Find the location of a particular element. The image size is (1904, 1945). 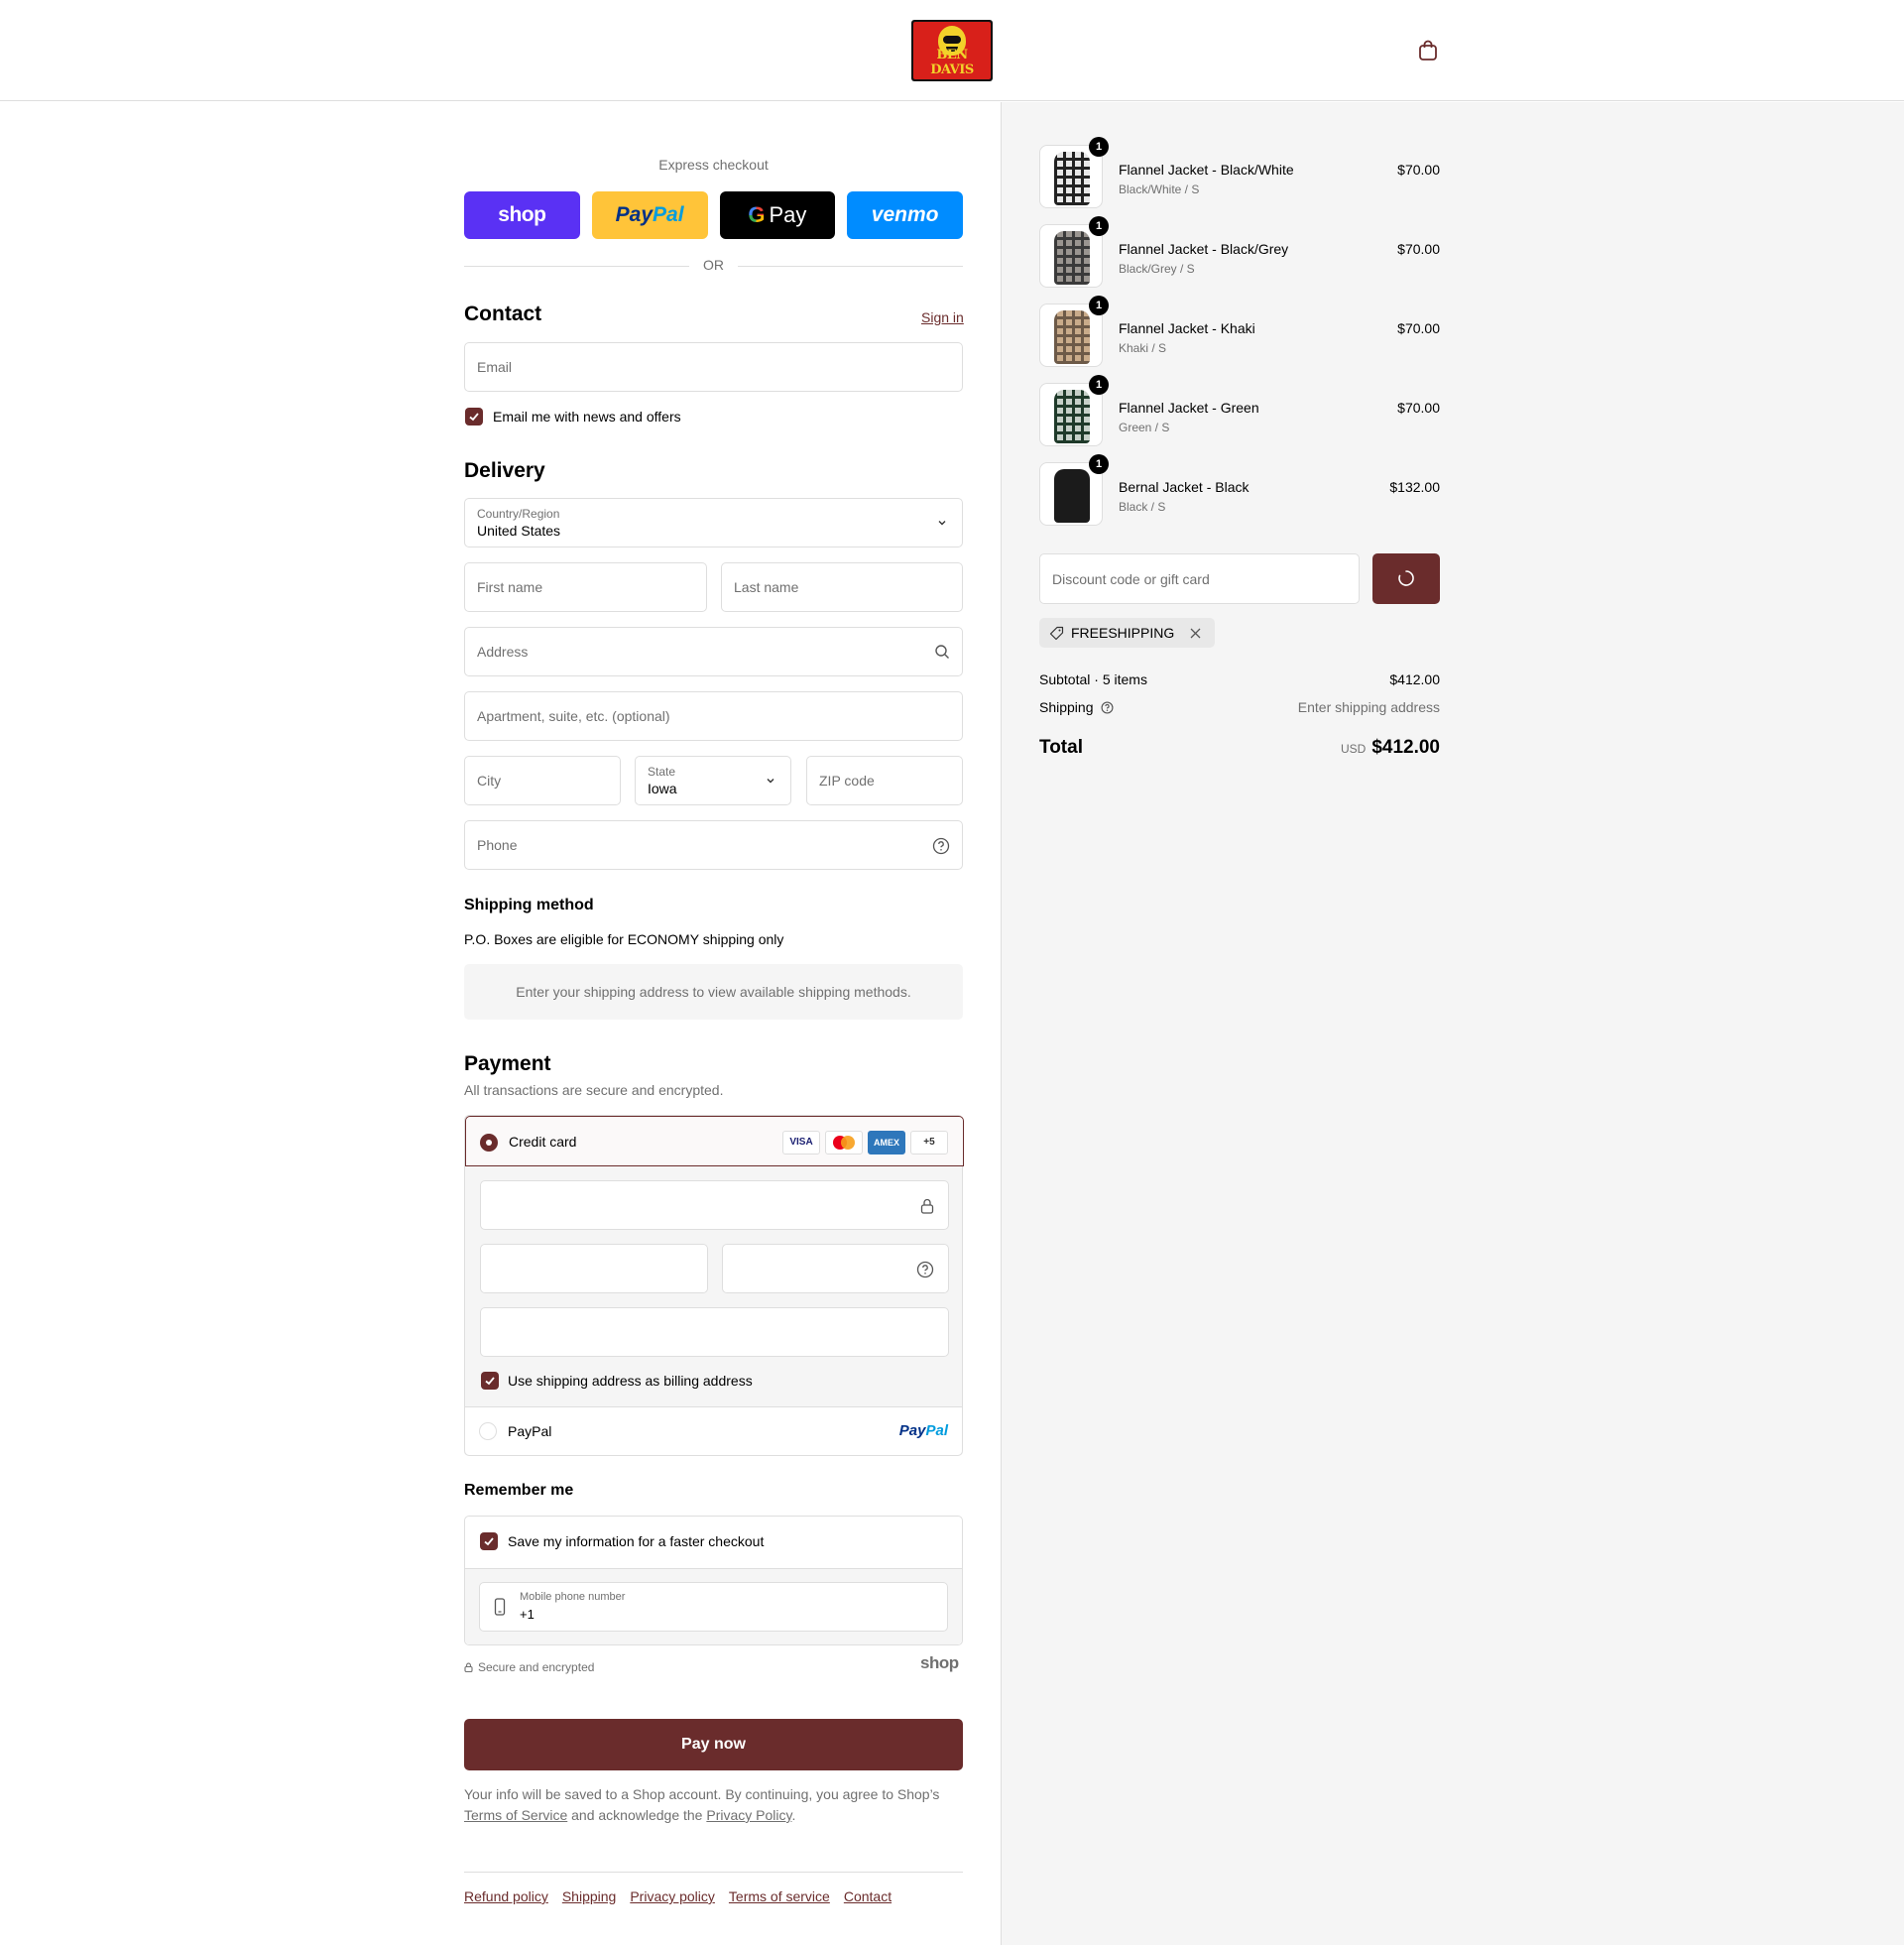

mobile-phone-field: Mobile phone number +1 is located at coordinates (713, 1607).